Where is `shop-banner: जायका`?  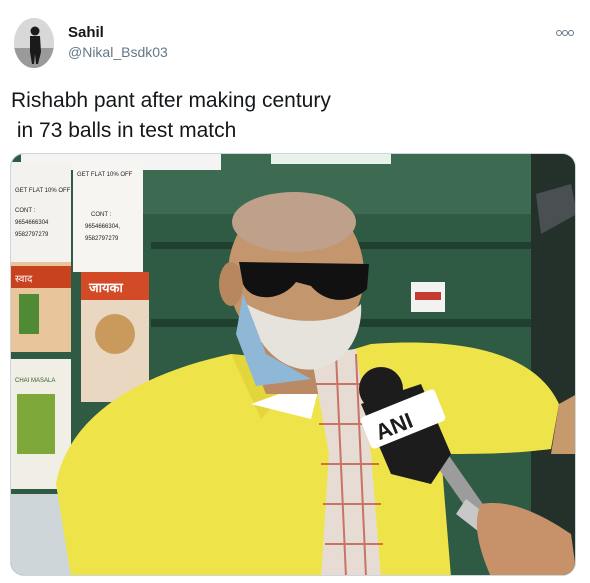
shop-banner: जायका is located at coordinates (106, 287).